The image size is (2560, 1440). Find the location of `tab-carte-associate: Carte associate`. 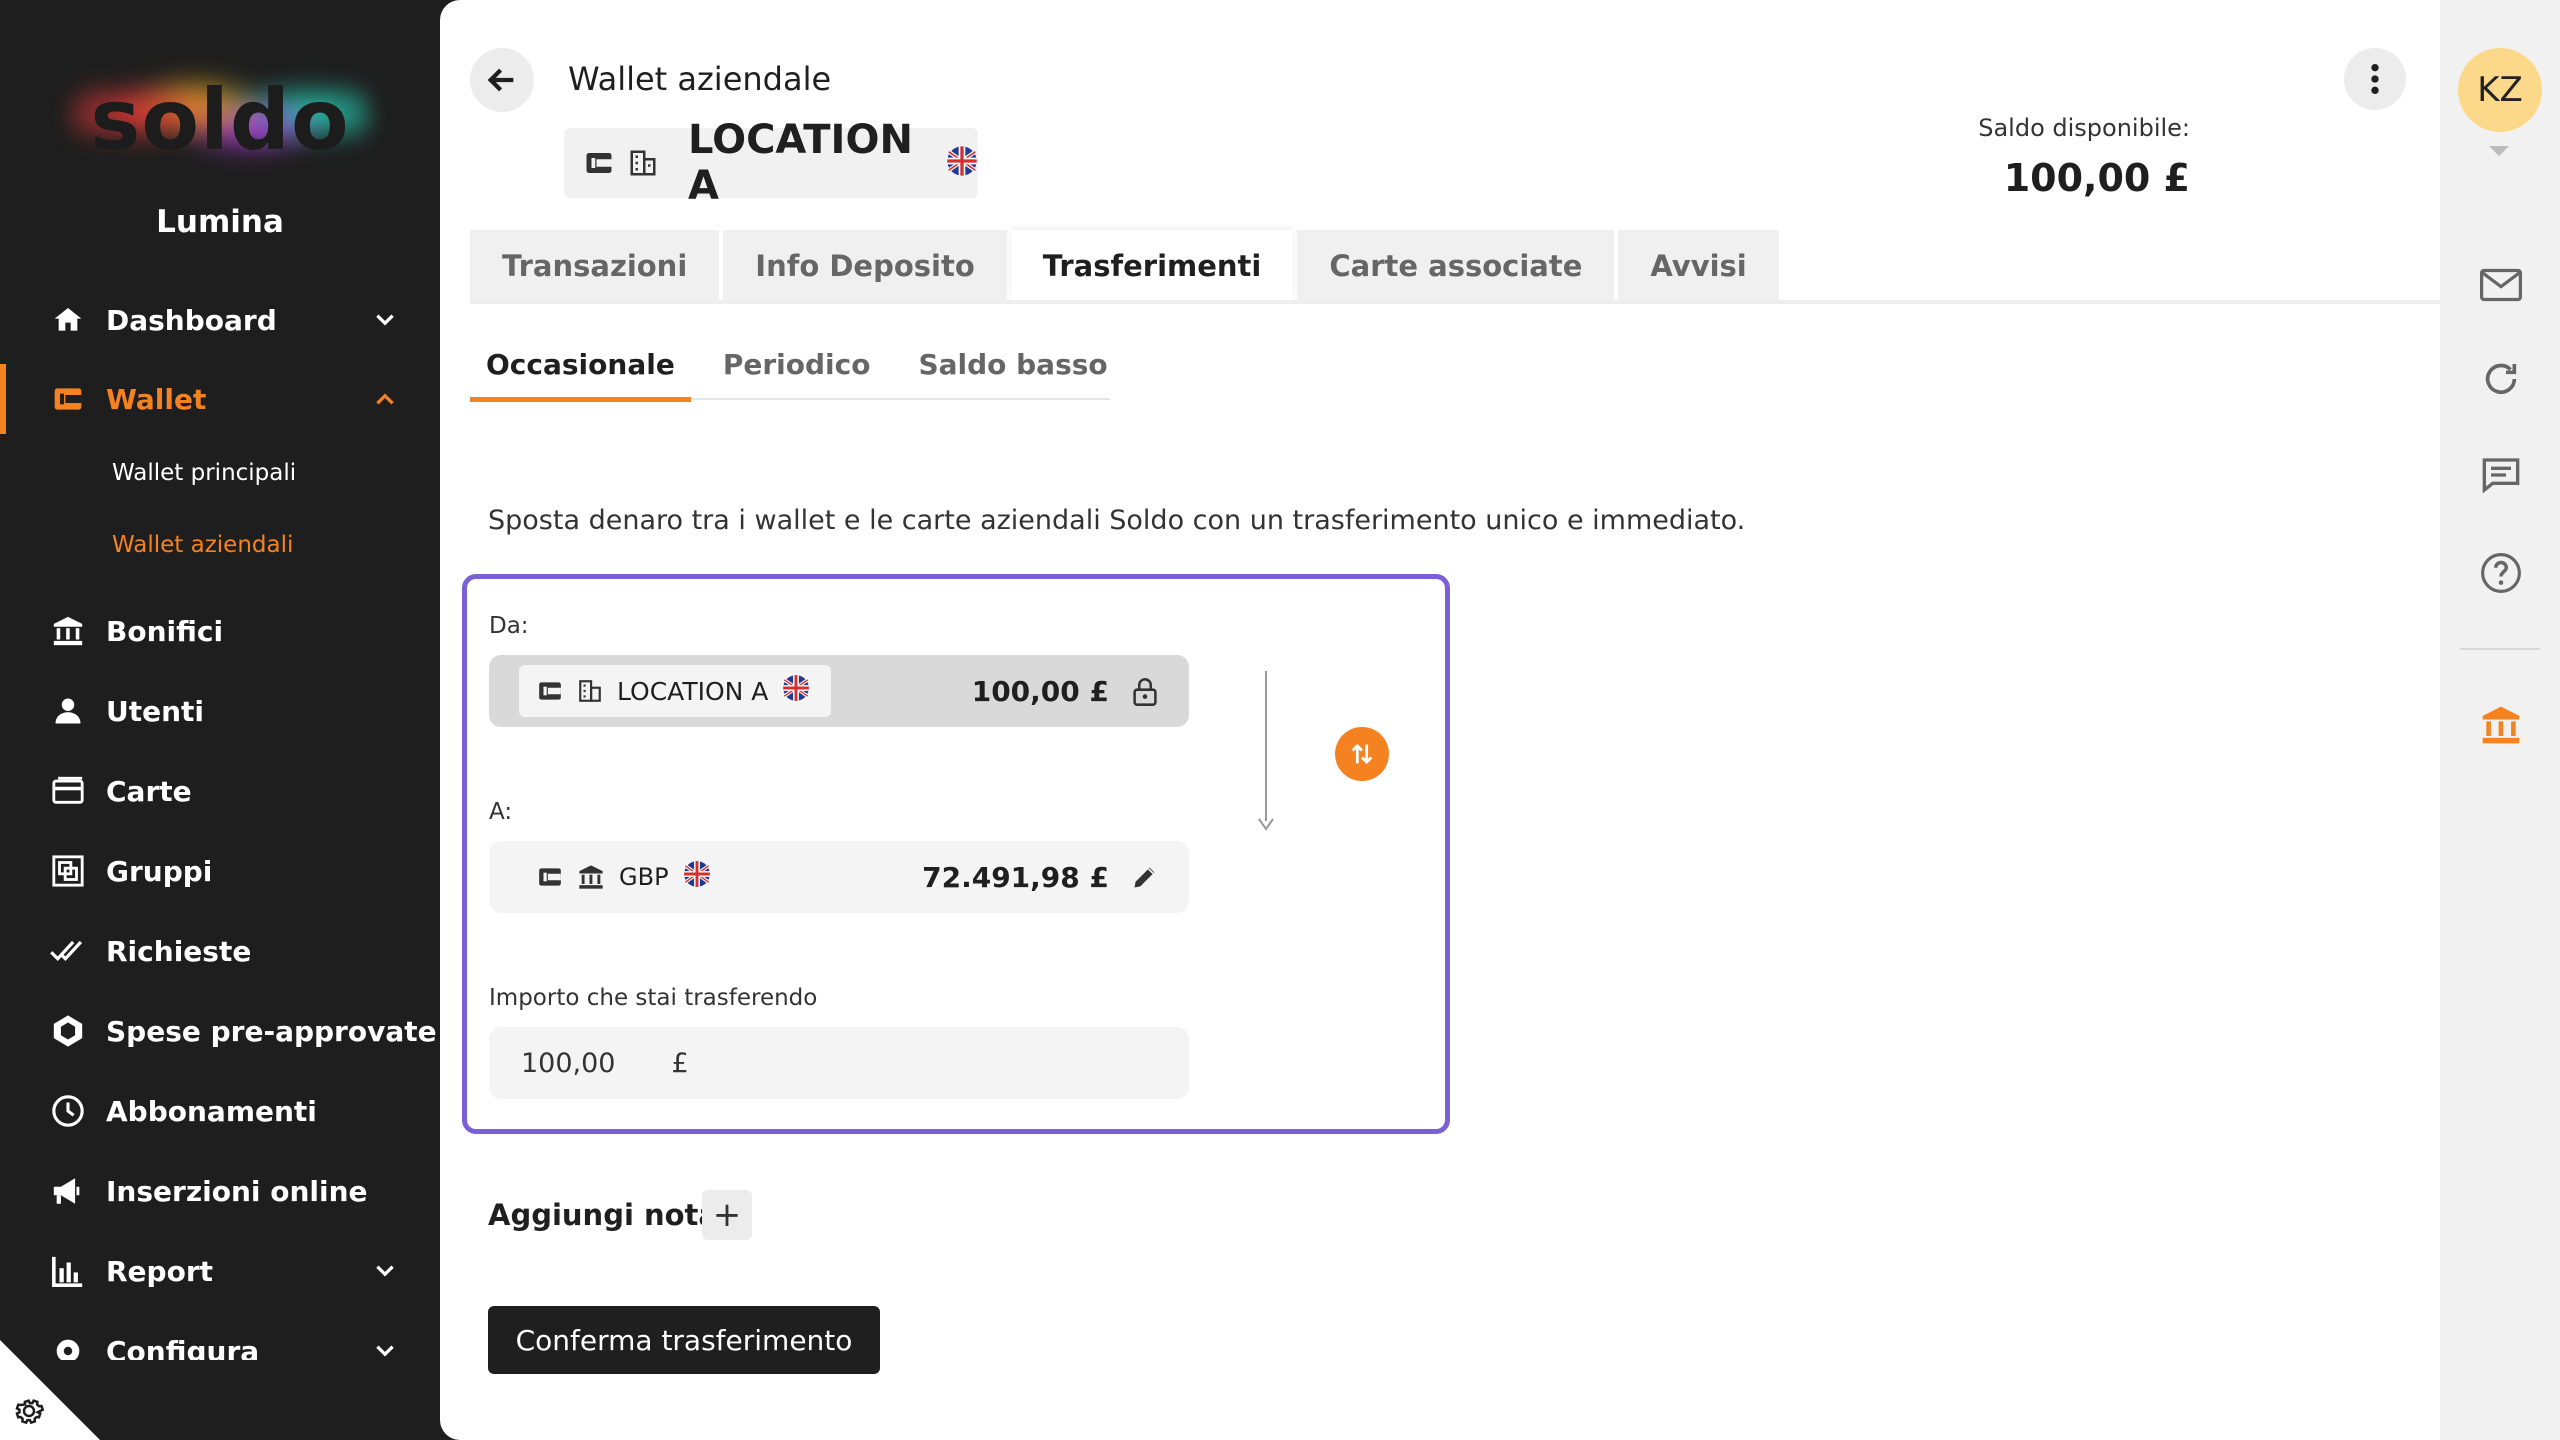

tab-carte-associate: Carte associate is located at coordinates (1456, 266).